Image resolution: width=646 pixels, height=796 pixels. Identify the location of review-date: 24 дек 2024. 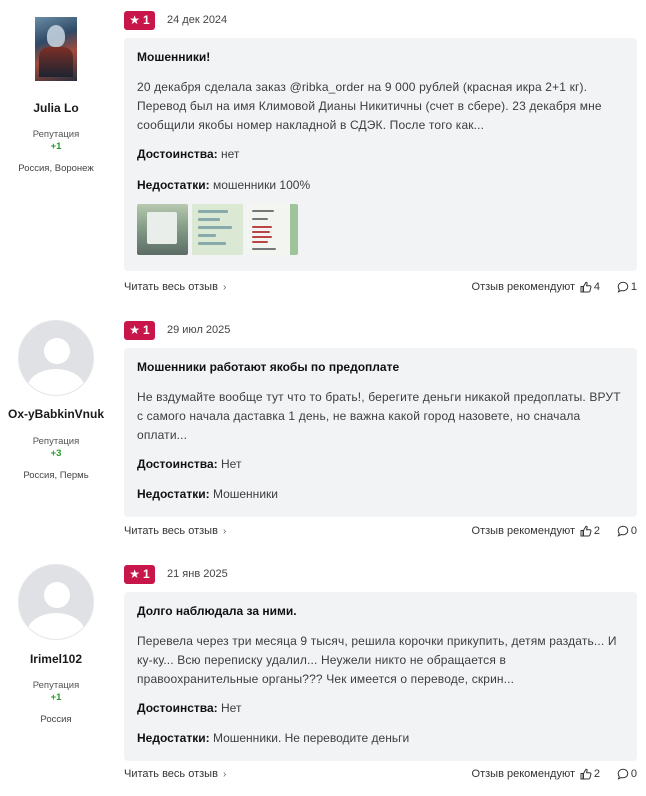
(197, 20).